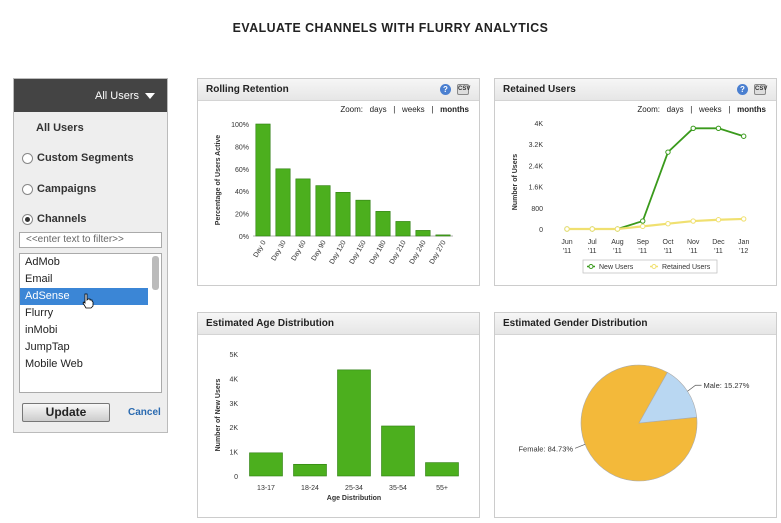  Describe the element at coordinates (84, 262) in the screenshot. I see `list-item: AdMob` at that location.